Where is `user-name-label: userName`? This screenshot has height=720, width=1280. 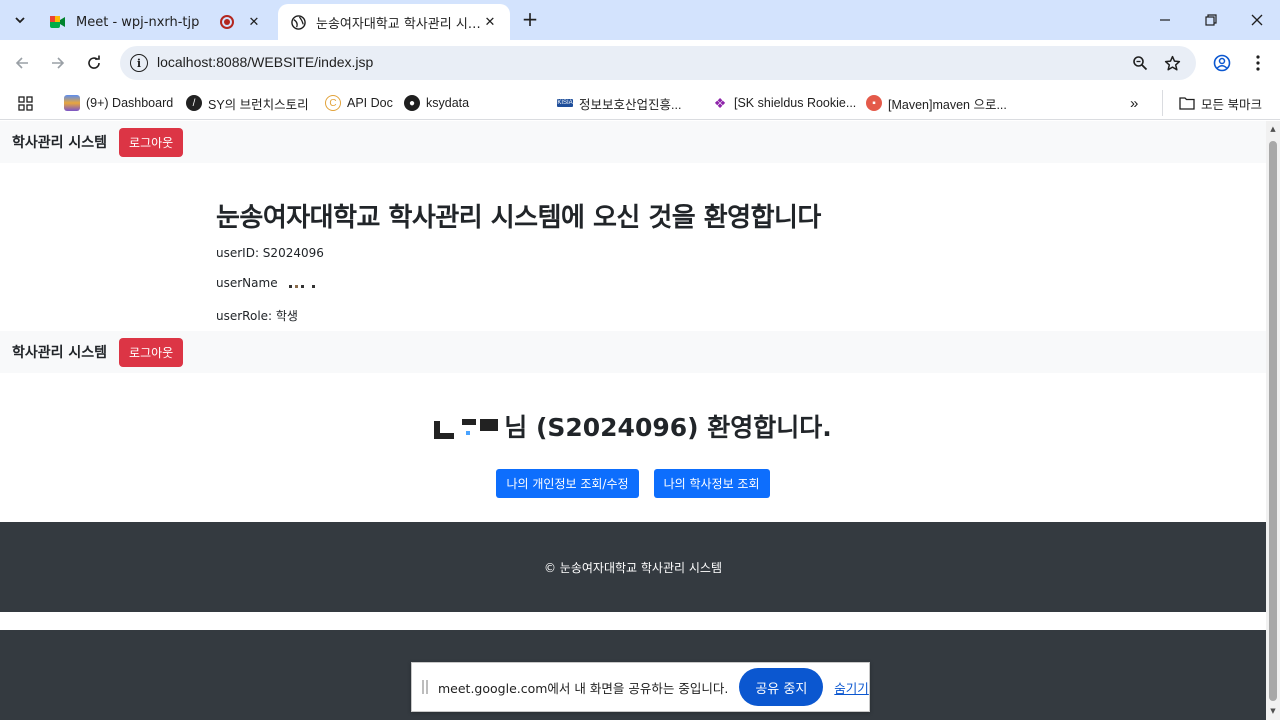
user-name-label: userName is located at coordinates (247, 283).